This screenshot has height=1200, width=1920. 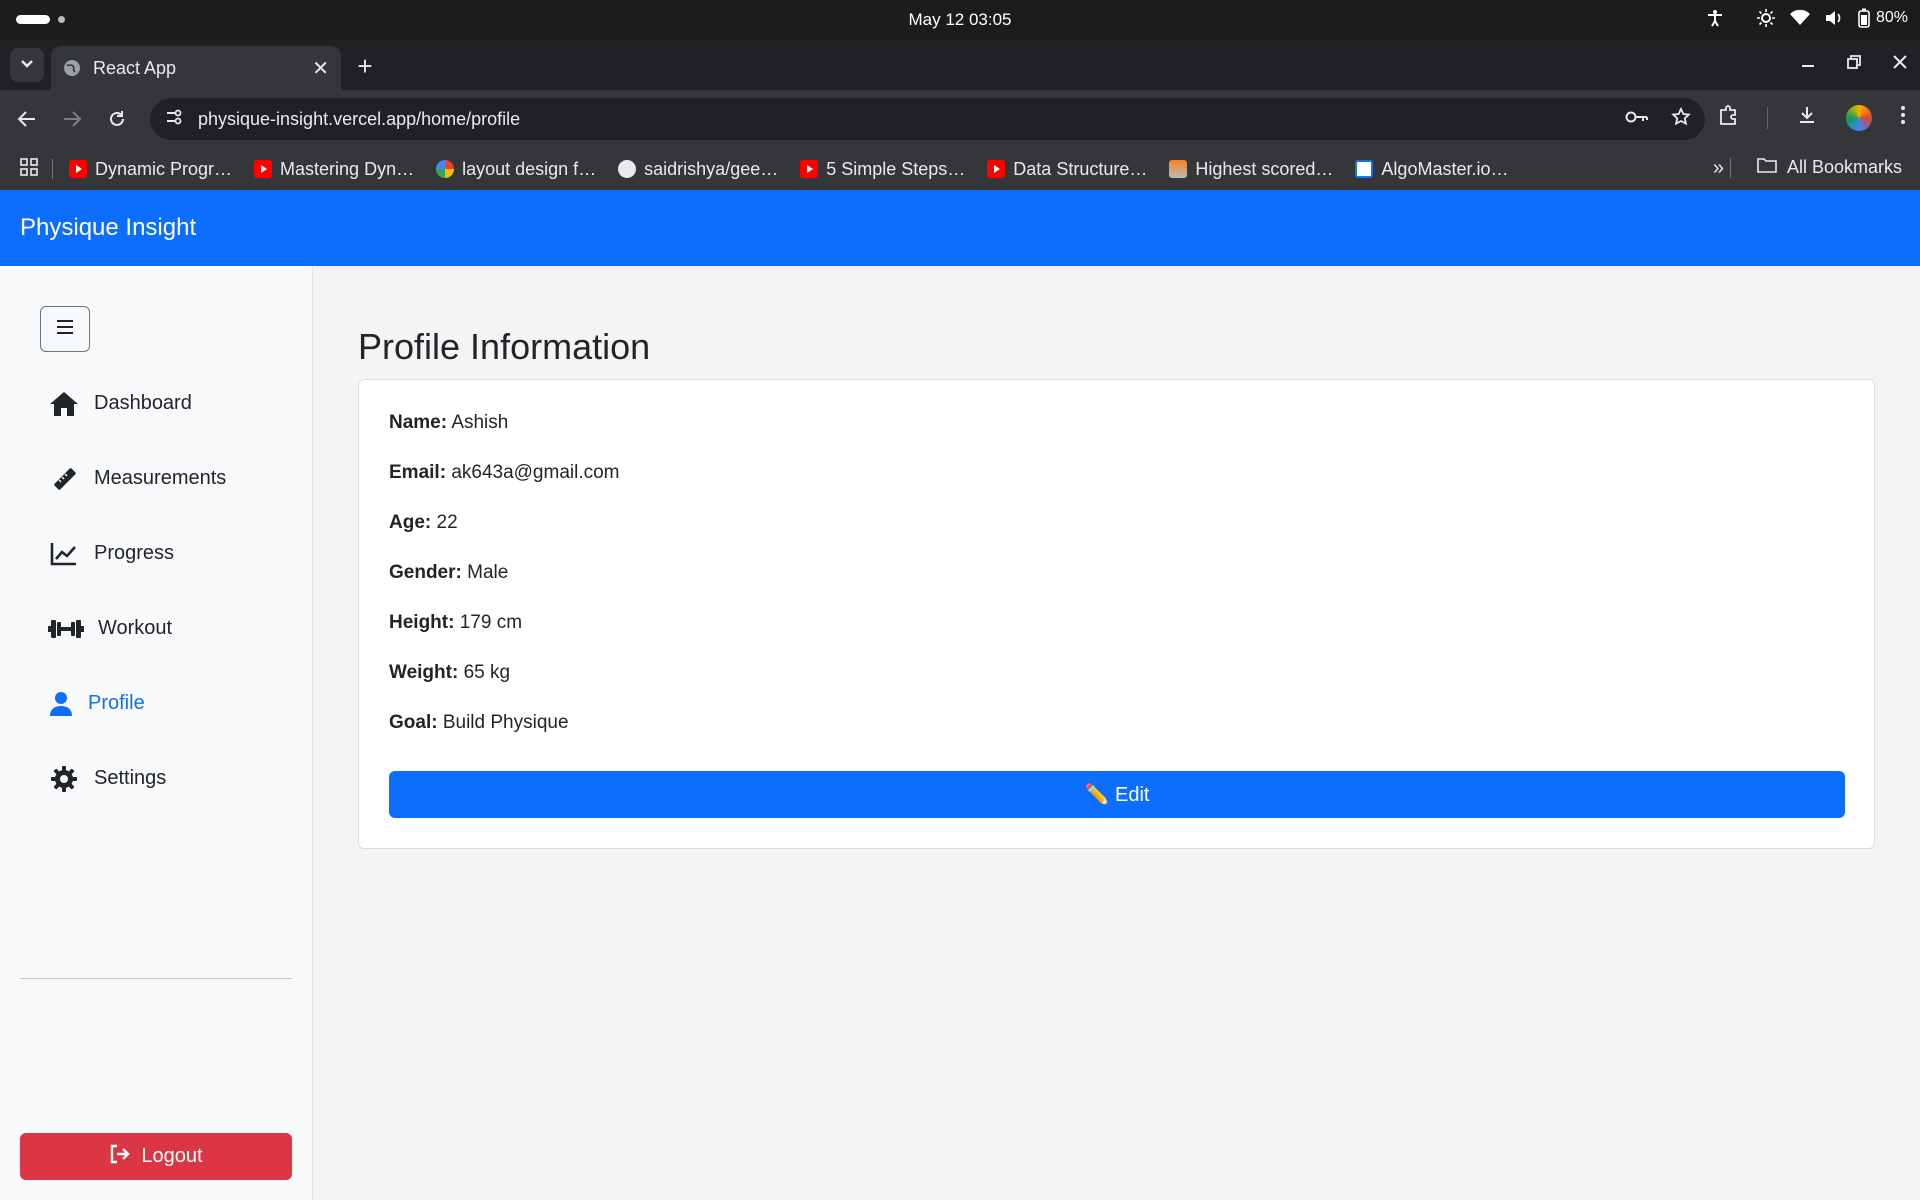 I want to click on logout-button: Logout, so click(x=156, y=1156).